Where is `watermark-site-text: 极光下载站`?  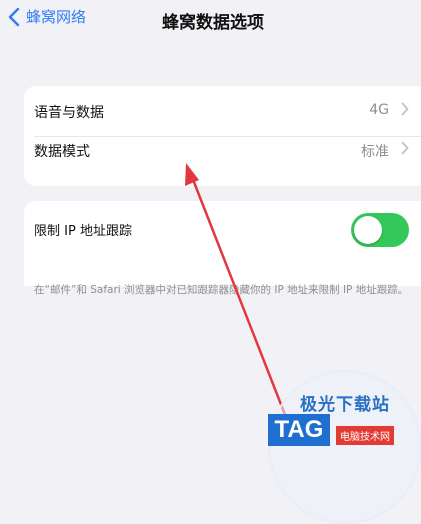
watermark-site-text: 极光下载站 is located at coordinates (345, 405).